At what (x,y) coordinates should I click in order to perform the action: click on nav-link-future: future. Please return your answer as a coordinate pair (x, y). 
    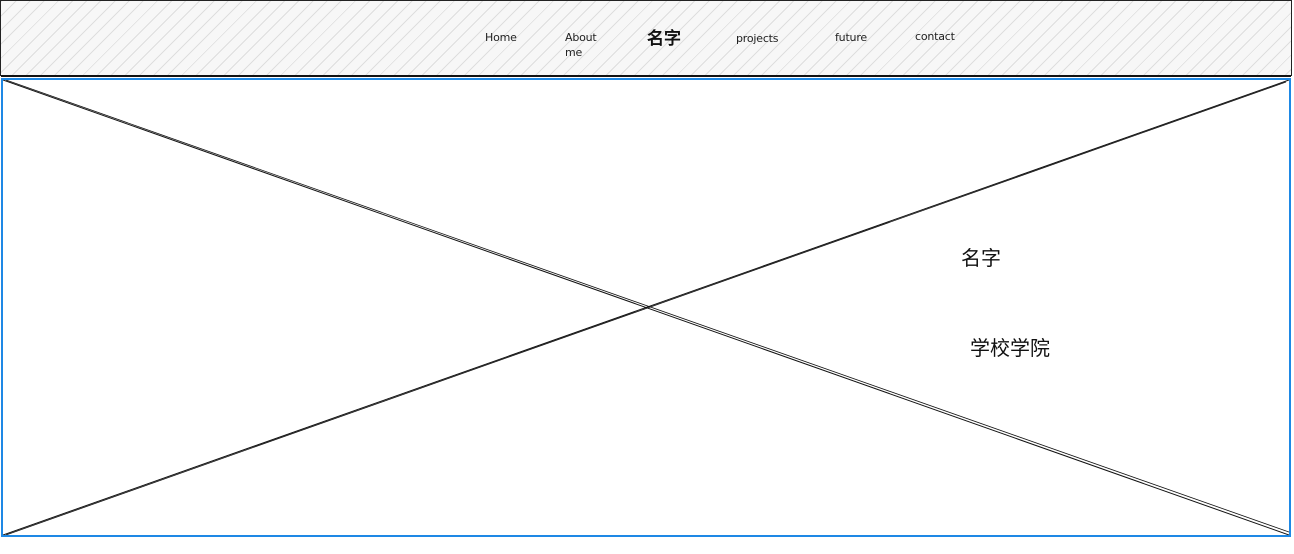
    Looking at the image, I should click on (851, 37).